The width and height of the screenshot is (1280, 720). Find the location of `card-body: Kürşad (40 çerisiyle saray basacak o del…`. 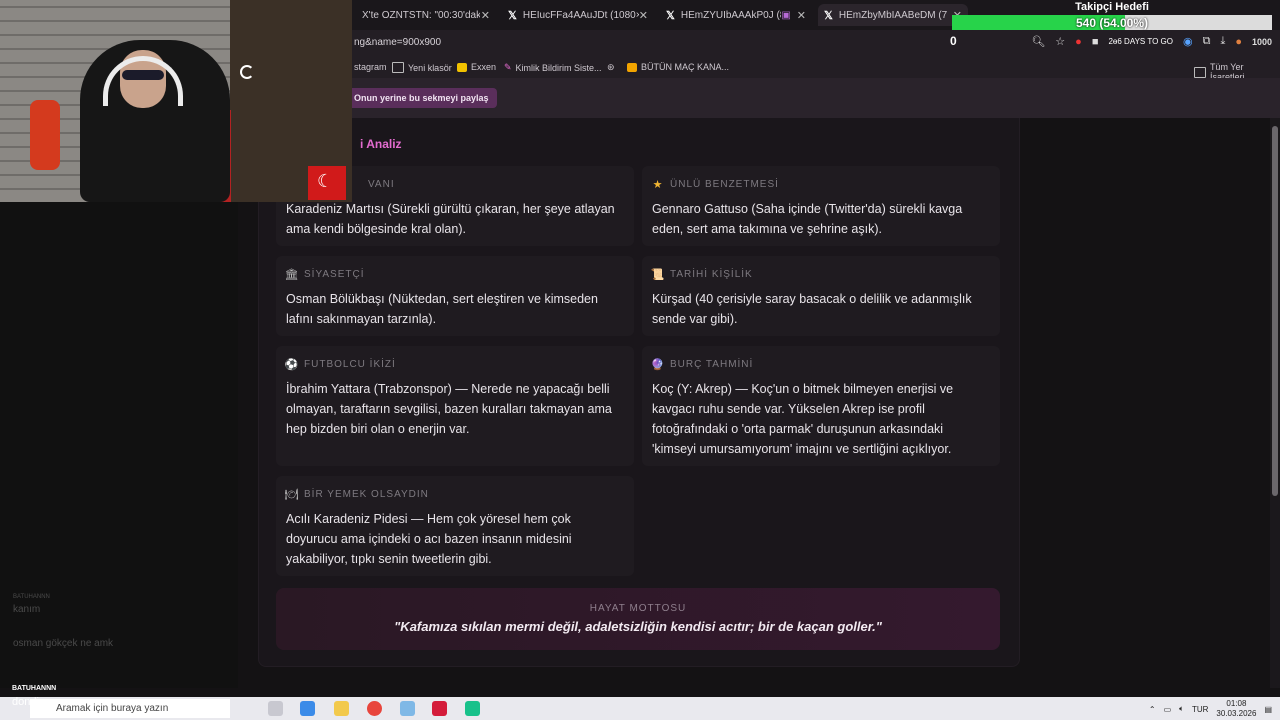

card-body: Kürşad (40 çerisiyle saray basacak o del… is located at coordinates (812, 309).